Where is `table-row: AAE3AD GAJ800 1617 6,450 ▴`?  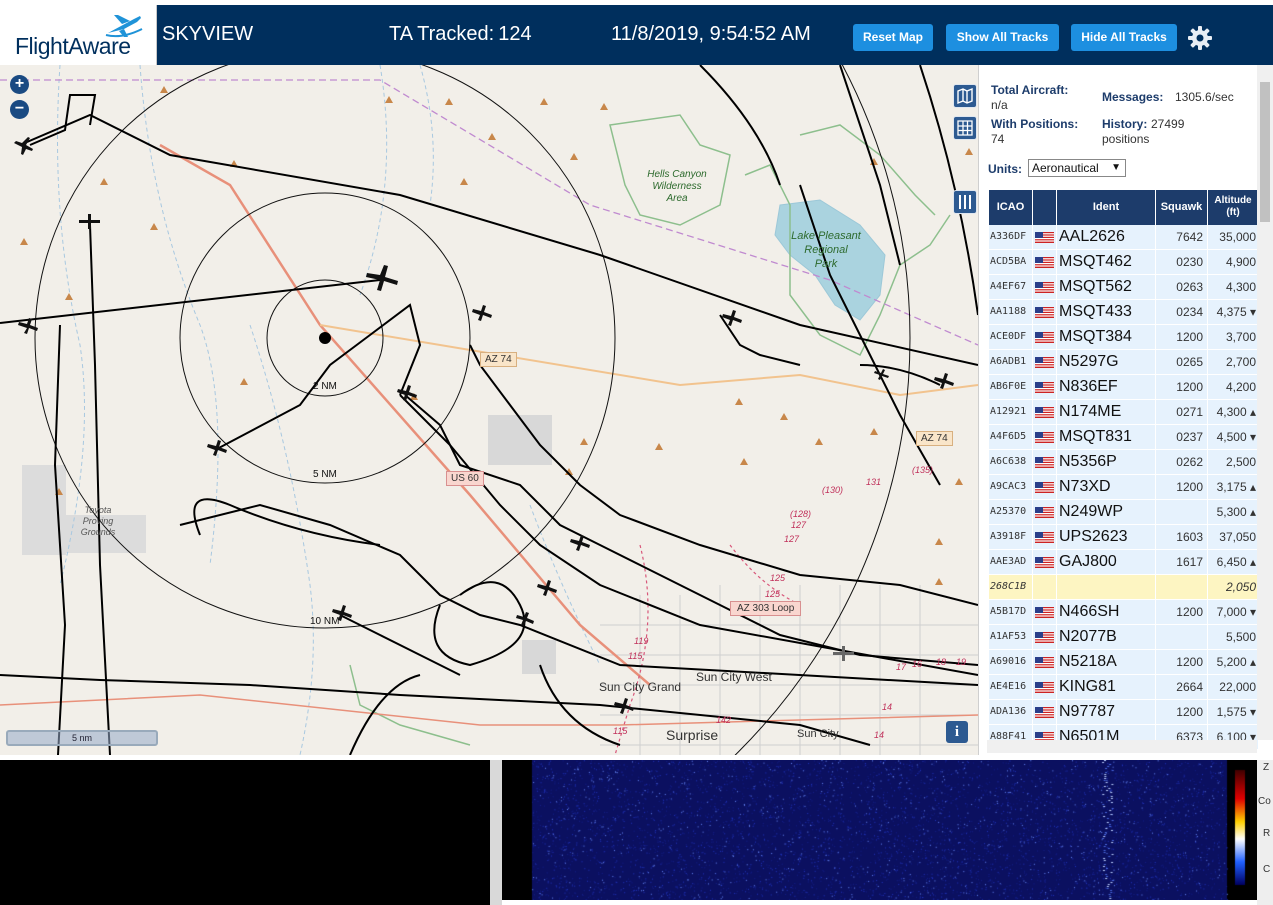 table-row: AAE3AD GAJ800 1617 6,450 ▴ is located at coordinates (1123, 562).